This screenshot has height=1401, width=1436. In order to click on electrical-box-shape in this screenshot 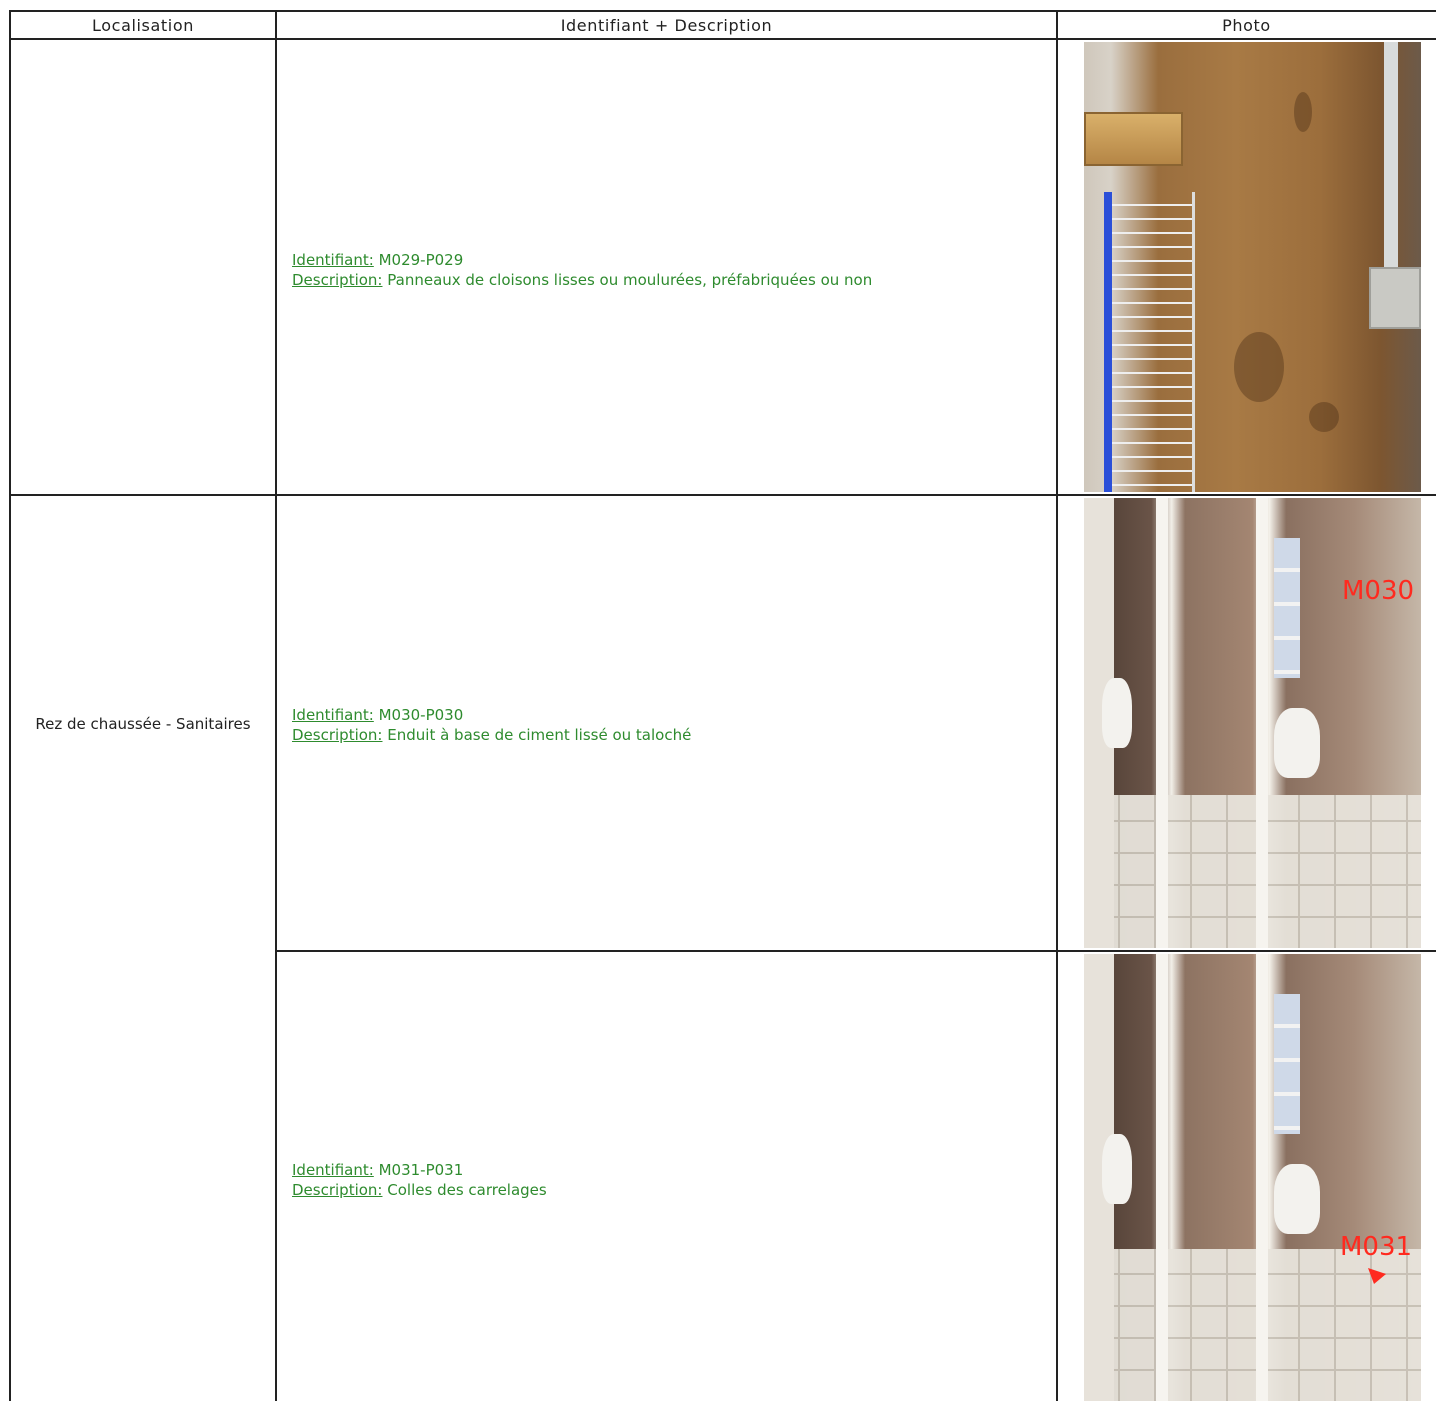, I will do `click(1395, 298)`.